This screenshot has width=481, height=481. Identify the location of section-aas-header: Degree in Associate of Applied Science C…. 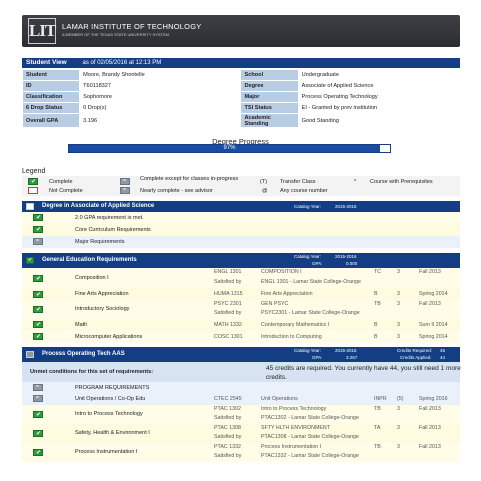
(241, 206).